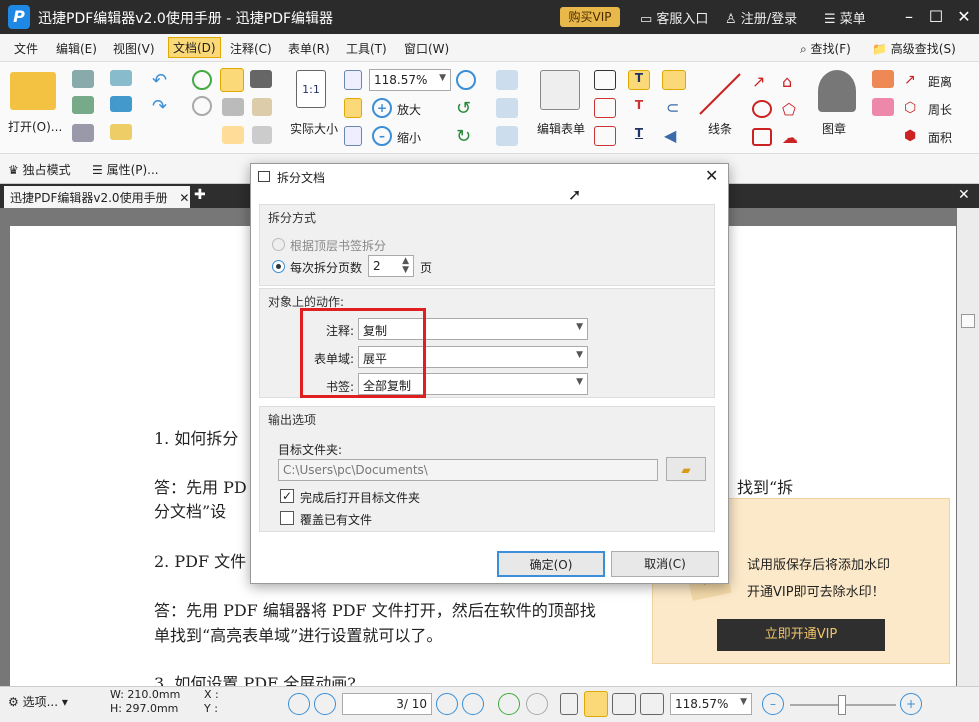  I want to click on scan-icon, so click(121, 104).